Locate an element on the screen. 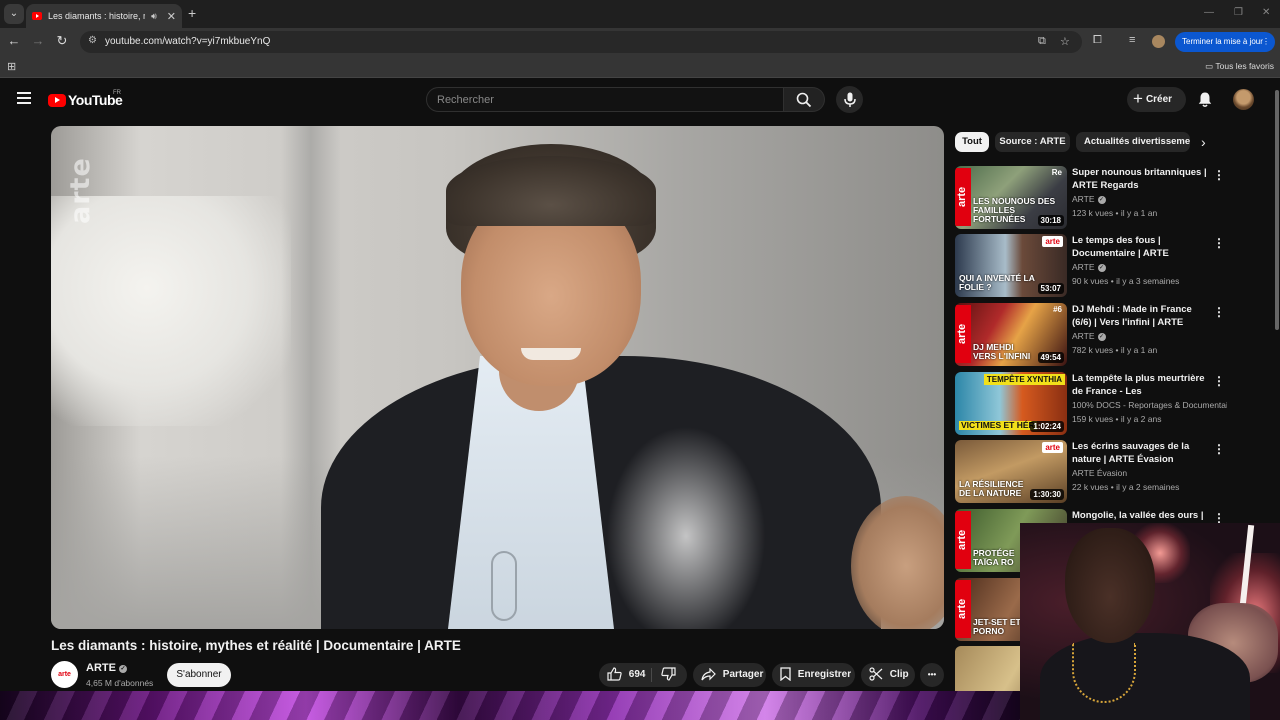 The image size is (1280, 720). video-thumbnail: Tempête Xynthia Victimes et hér 1:02:24 is located at coordinates (1011, 403).